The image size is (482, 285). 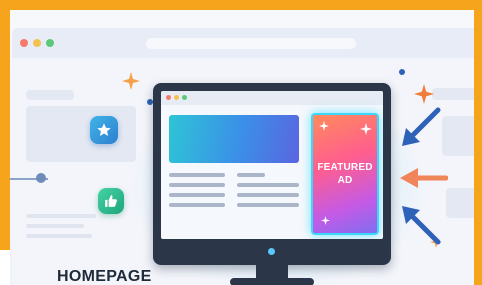 I want to click on hero-banner, so click(x=234, y=139).